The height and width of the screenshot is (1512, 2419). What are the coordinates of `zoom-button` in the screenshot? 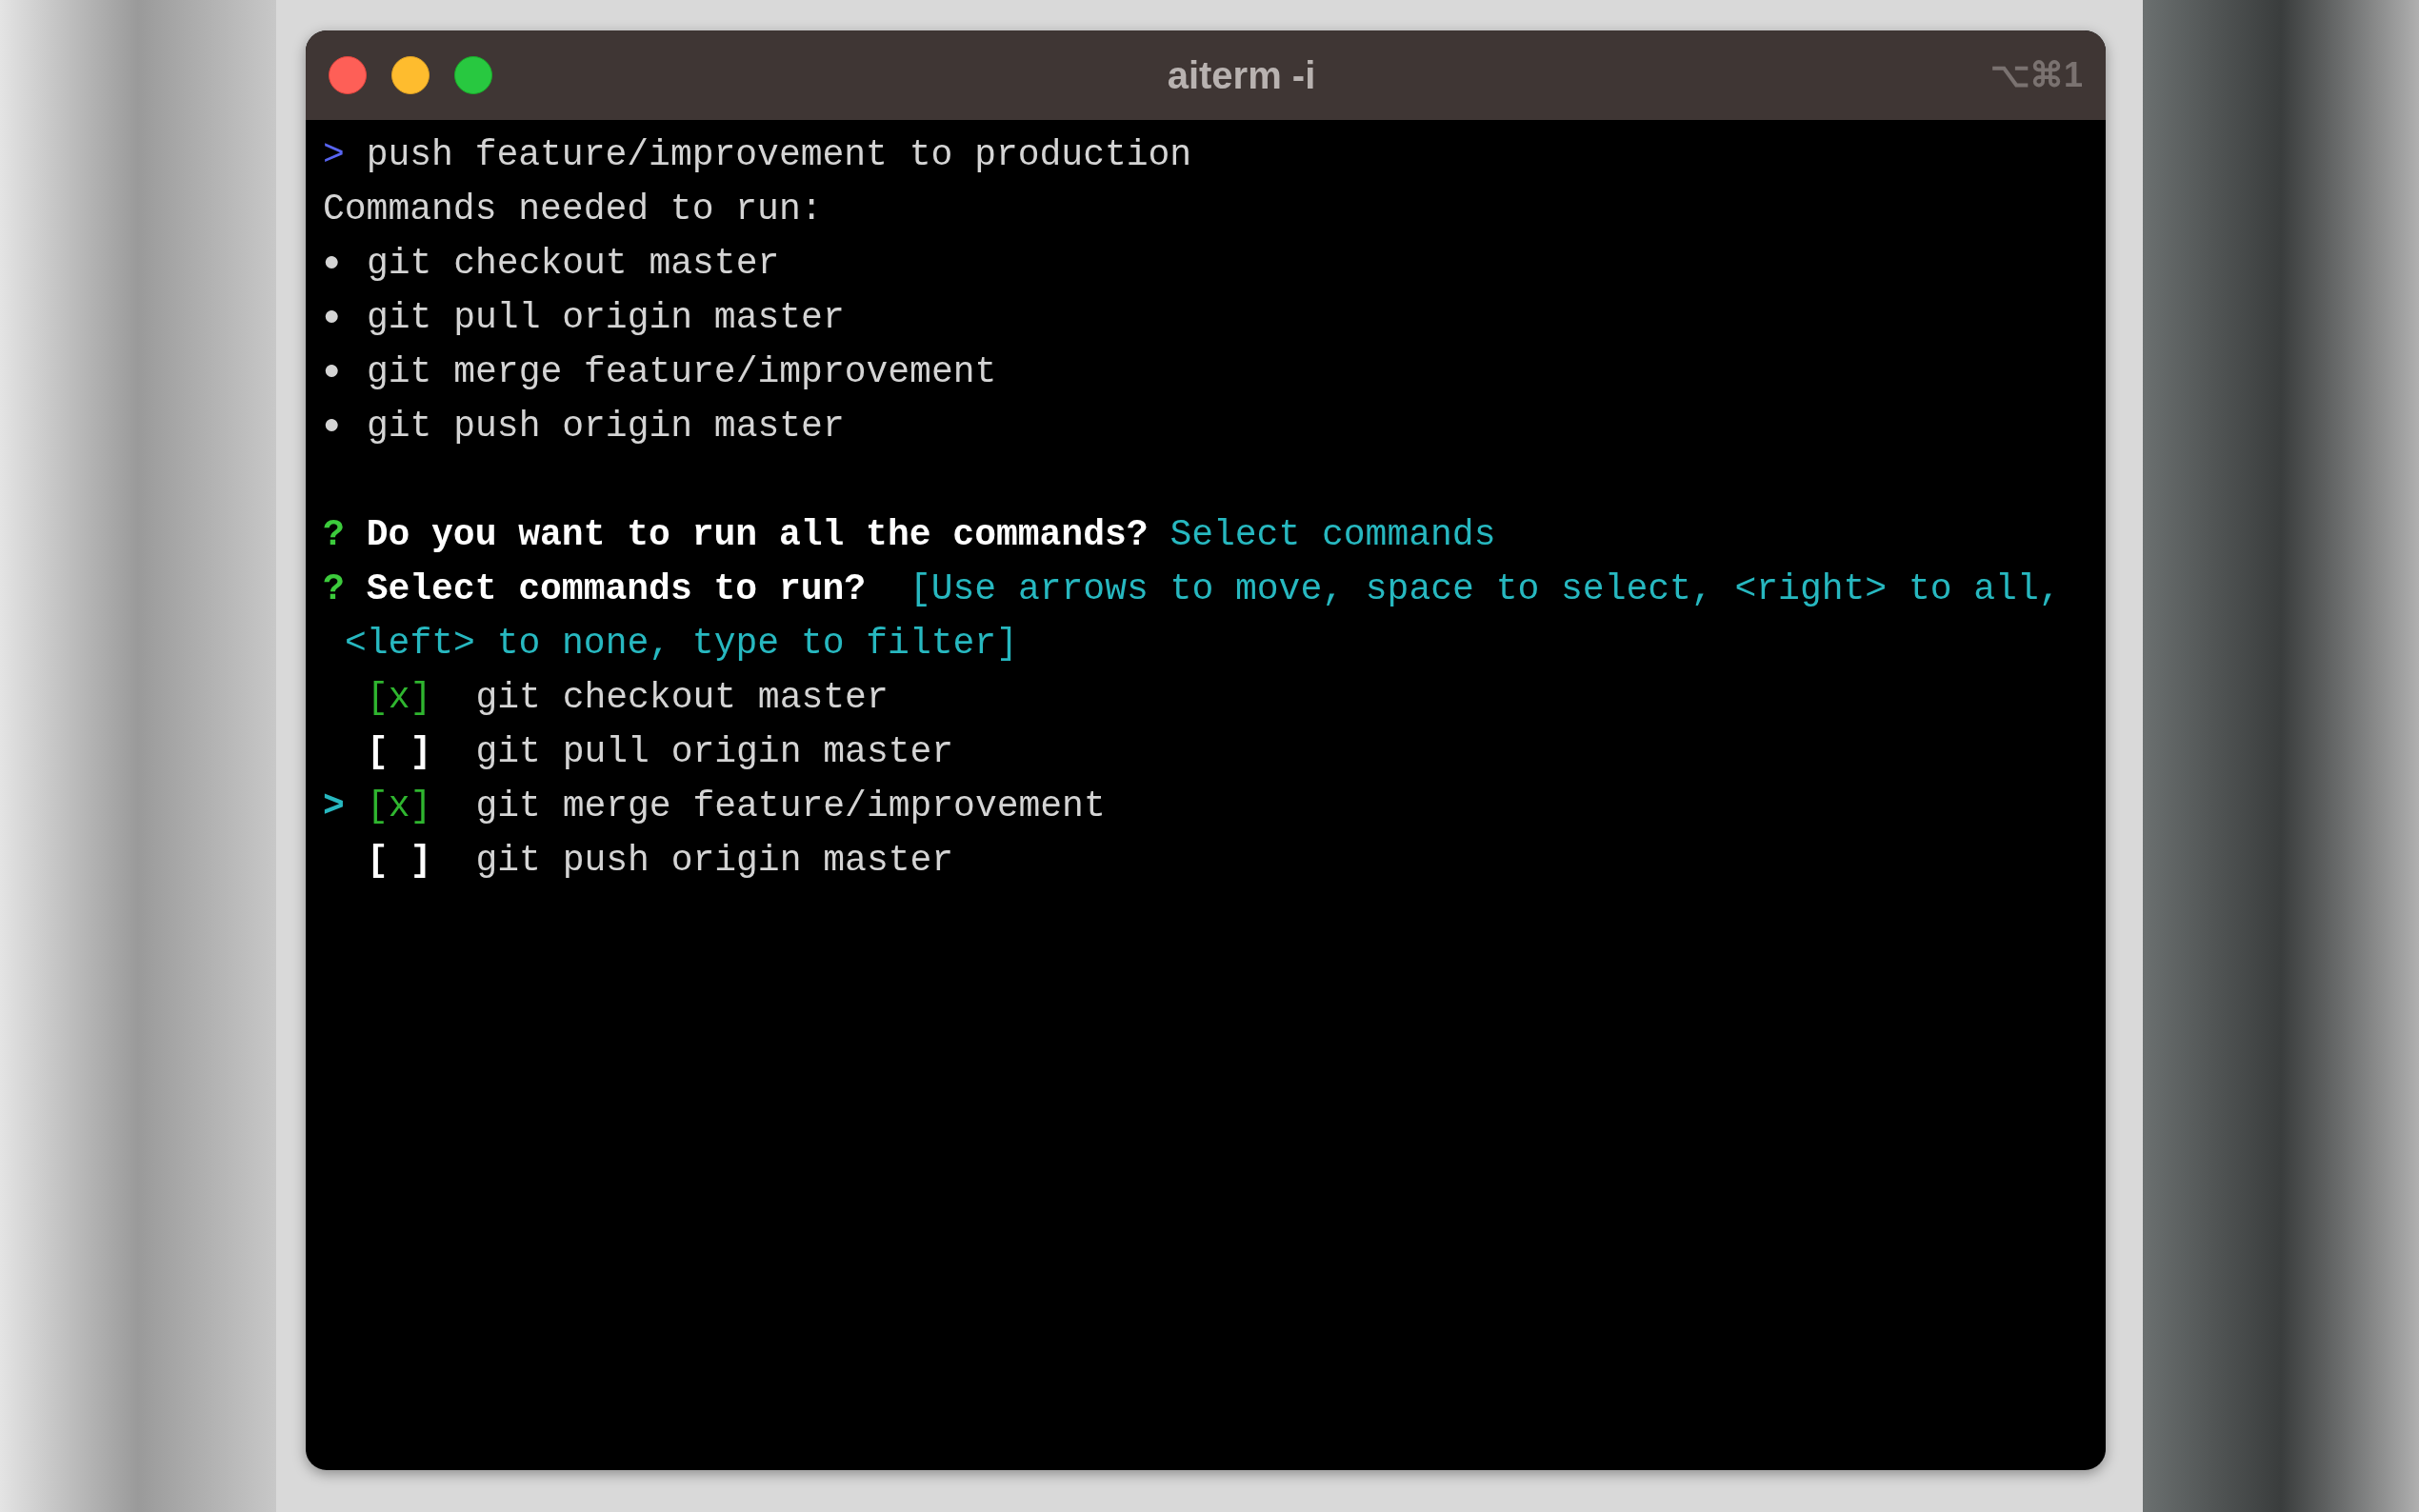 It's located at (473, 75).